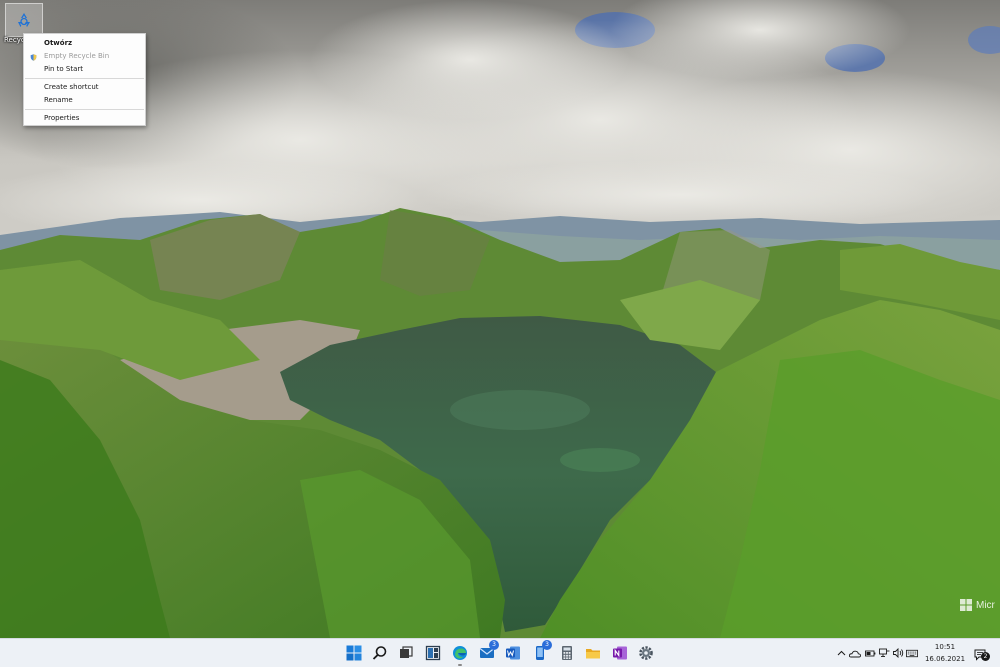  I want to click on menu-item-label: Properties, so click(62, 118).